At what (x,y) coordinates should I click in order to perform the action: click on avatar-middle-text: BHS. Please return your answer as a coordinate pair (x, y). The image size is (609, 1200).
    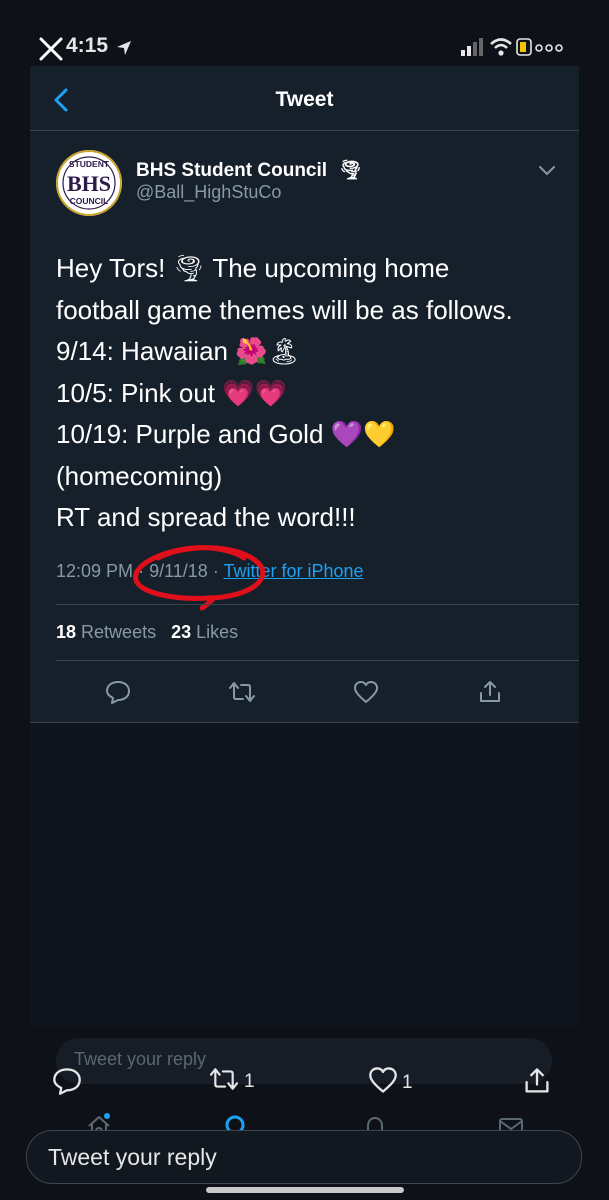
    Looking at the image, I should click on (89, 183).